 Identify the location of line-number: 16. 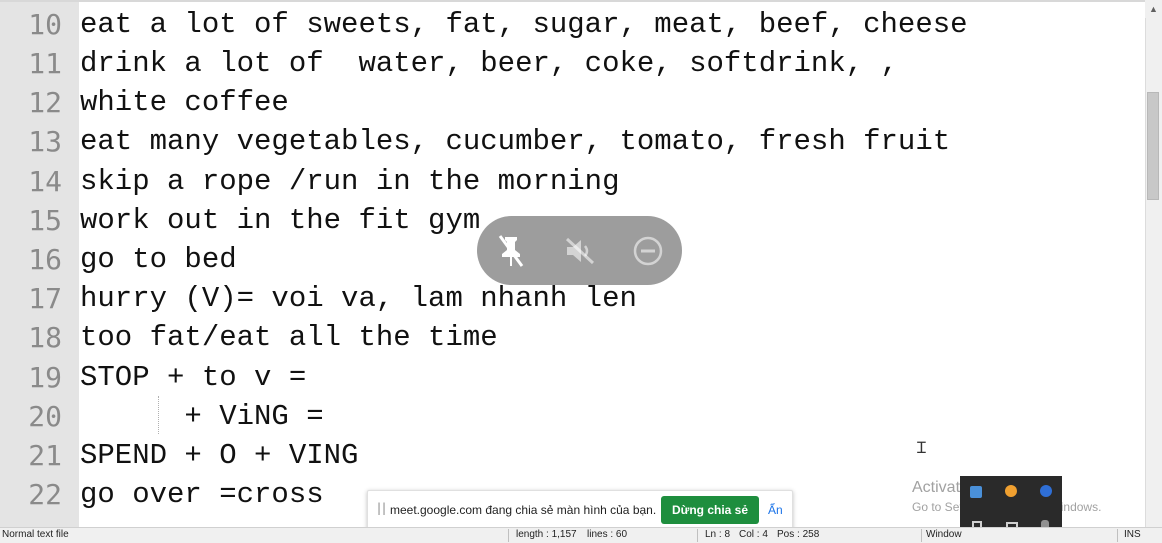
(45, 259).